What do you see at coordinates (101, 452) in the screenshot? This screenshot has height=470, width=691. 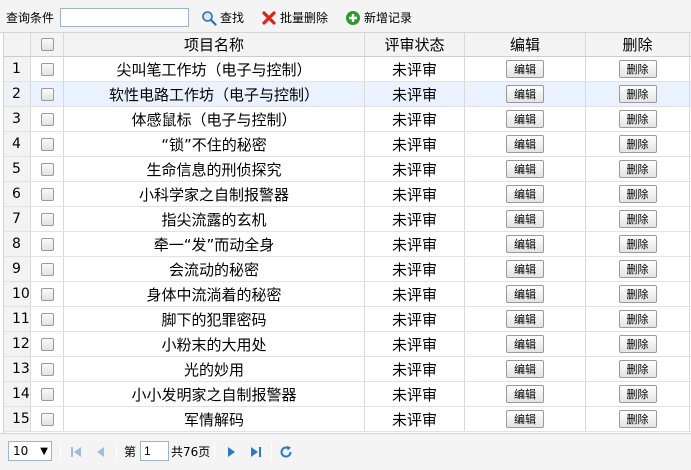 I see `prev-page-icon` at bounding box center [101, 452].